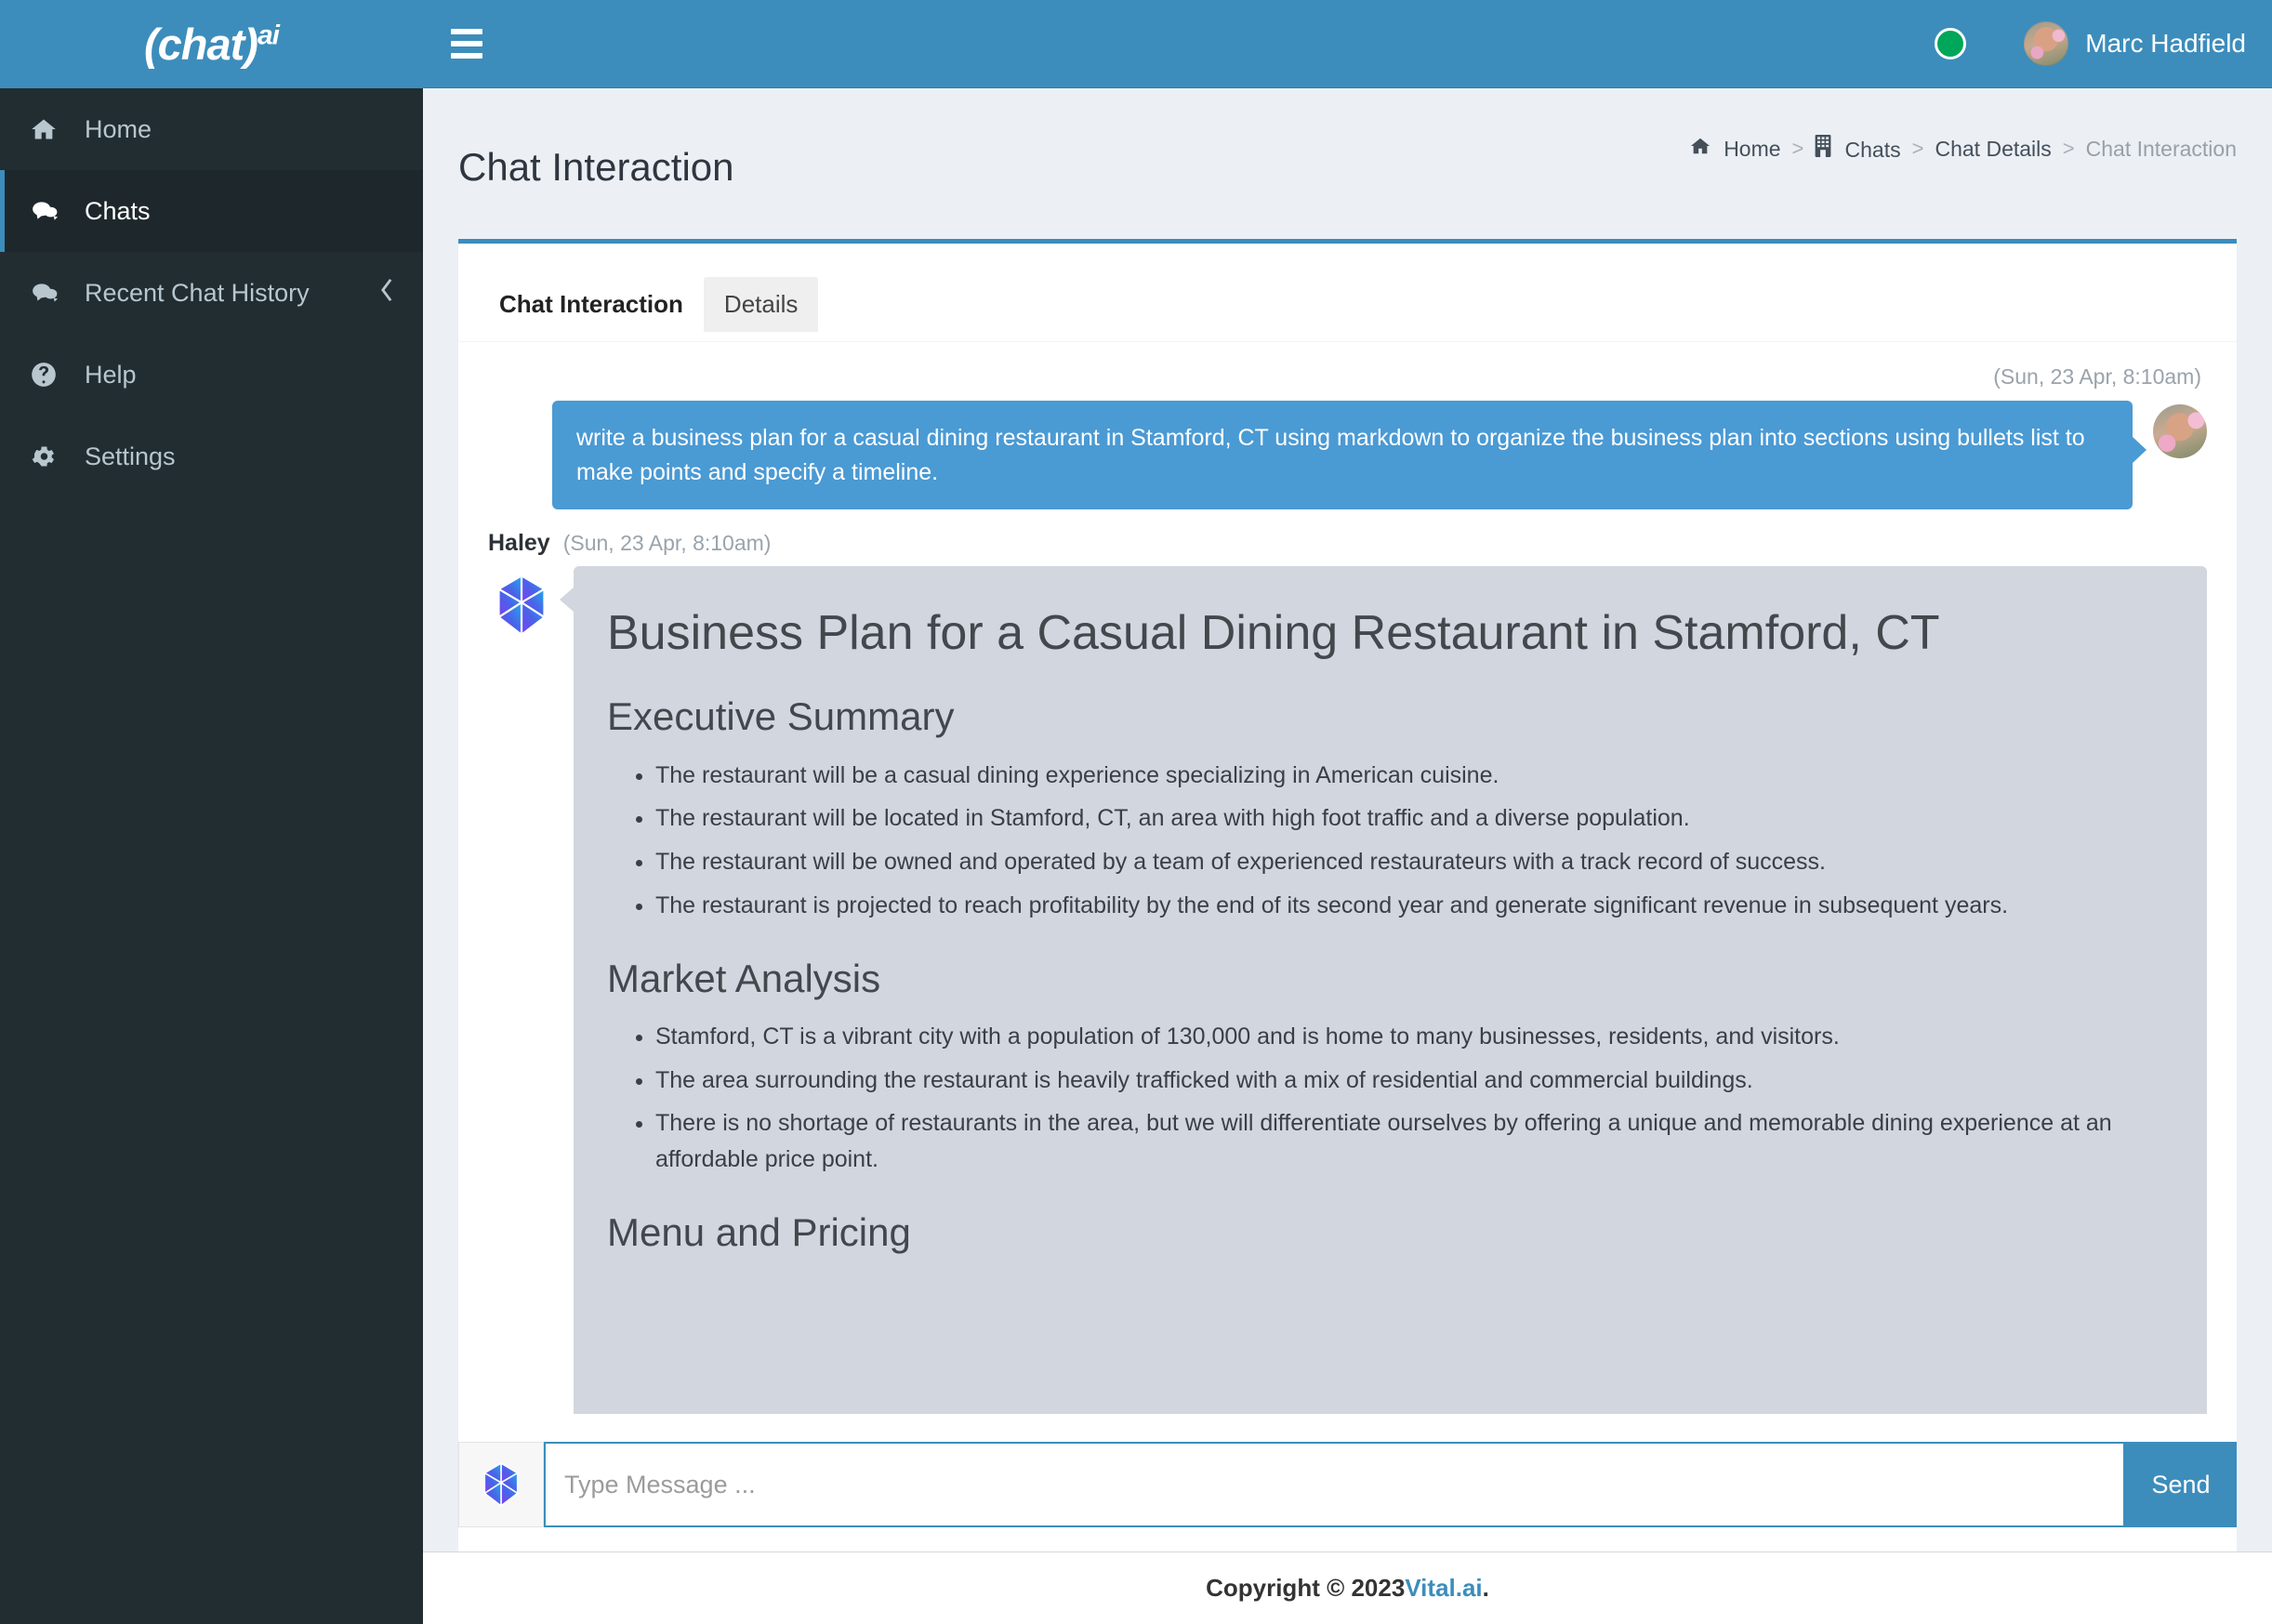 The image size is (2272, 1624). What do you see at coordinates (1348, 294) in the screenshot?
I see `tab-bar: Chat Interaction Details` at bounding box center [1348, 294].